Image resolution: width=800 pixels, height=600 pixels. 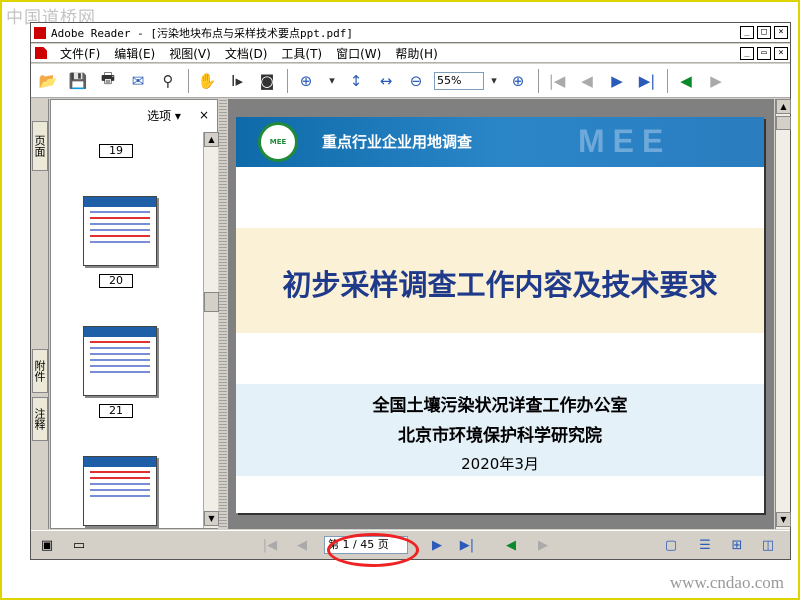 I want to click on continuous-facing-view-icon: ◫, so click(x=768, y=546).